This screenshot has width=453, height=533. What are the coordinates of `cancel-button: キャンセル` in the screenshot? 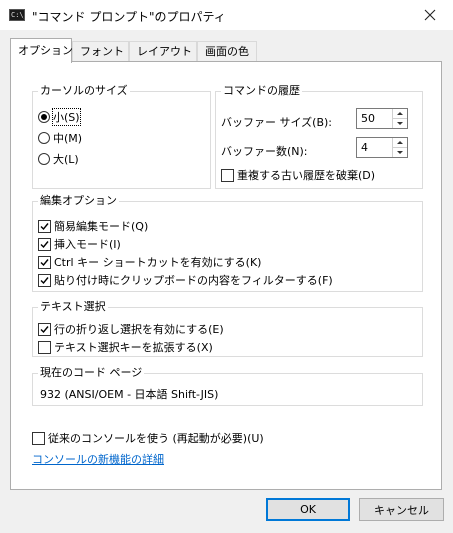 It's located at (401, 509).